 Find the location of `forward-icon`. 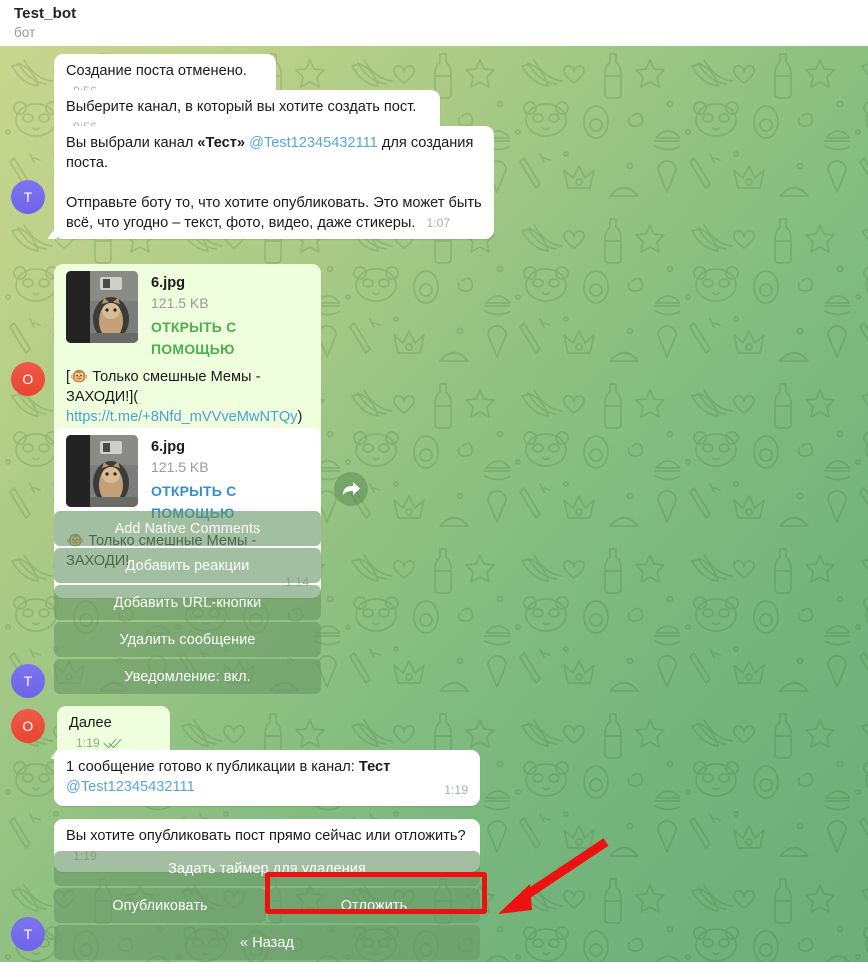

forward-icon is located at coordinates (351, 488).